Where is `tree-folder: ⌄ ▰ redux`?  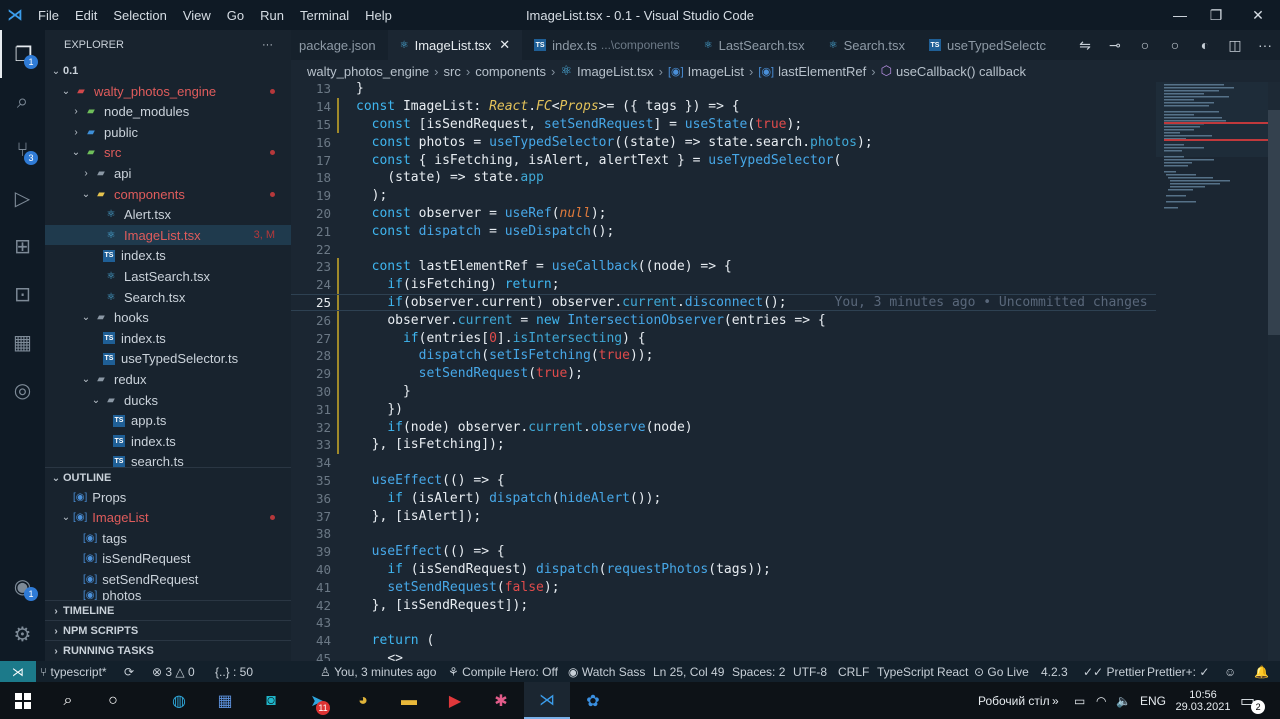
tree-folder: ⌄ ▰ redux is located at coordinates (168, 379).